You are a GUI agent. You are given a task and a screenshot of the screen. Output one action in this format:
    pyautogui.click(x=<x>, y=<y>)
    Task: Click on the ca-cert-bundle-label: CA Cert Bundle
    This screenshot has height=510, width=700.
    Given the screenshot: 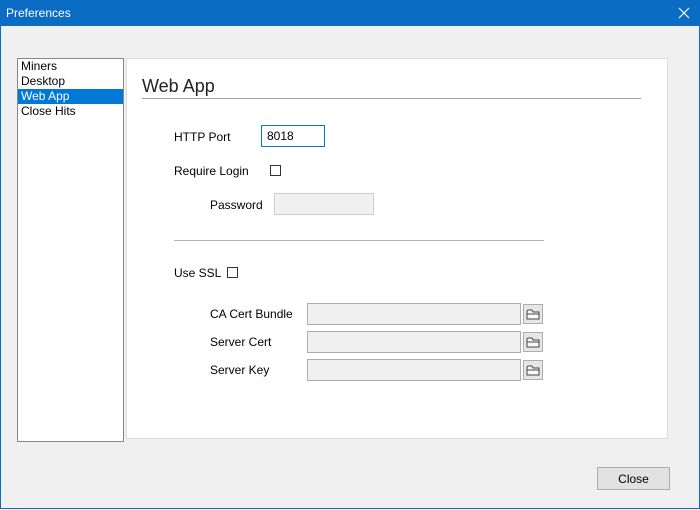 What is the action you would take?
    pyautogui.click(x=251, y=314)
    